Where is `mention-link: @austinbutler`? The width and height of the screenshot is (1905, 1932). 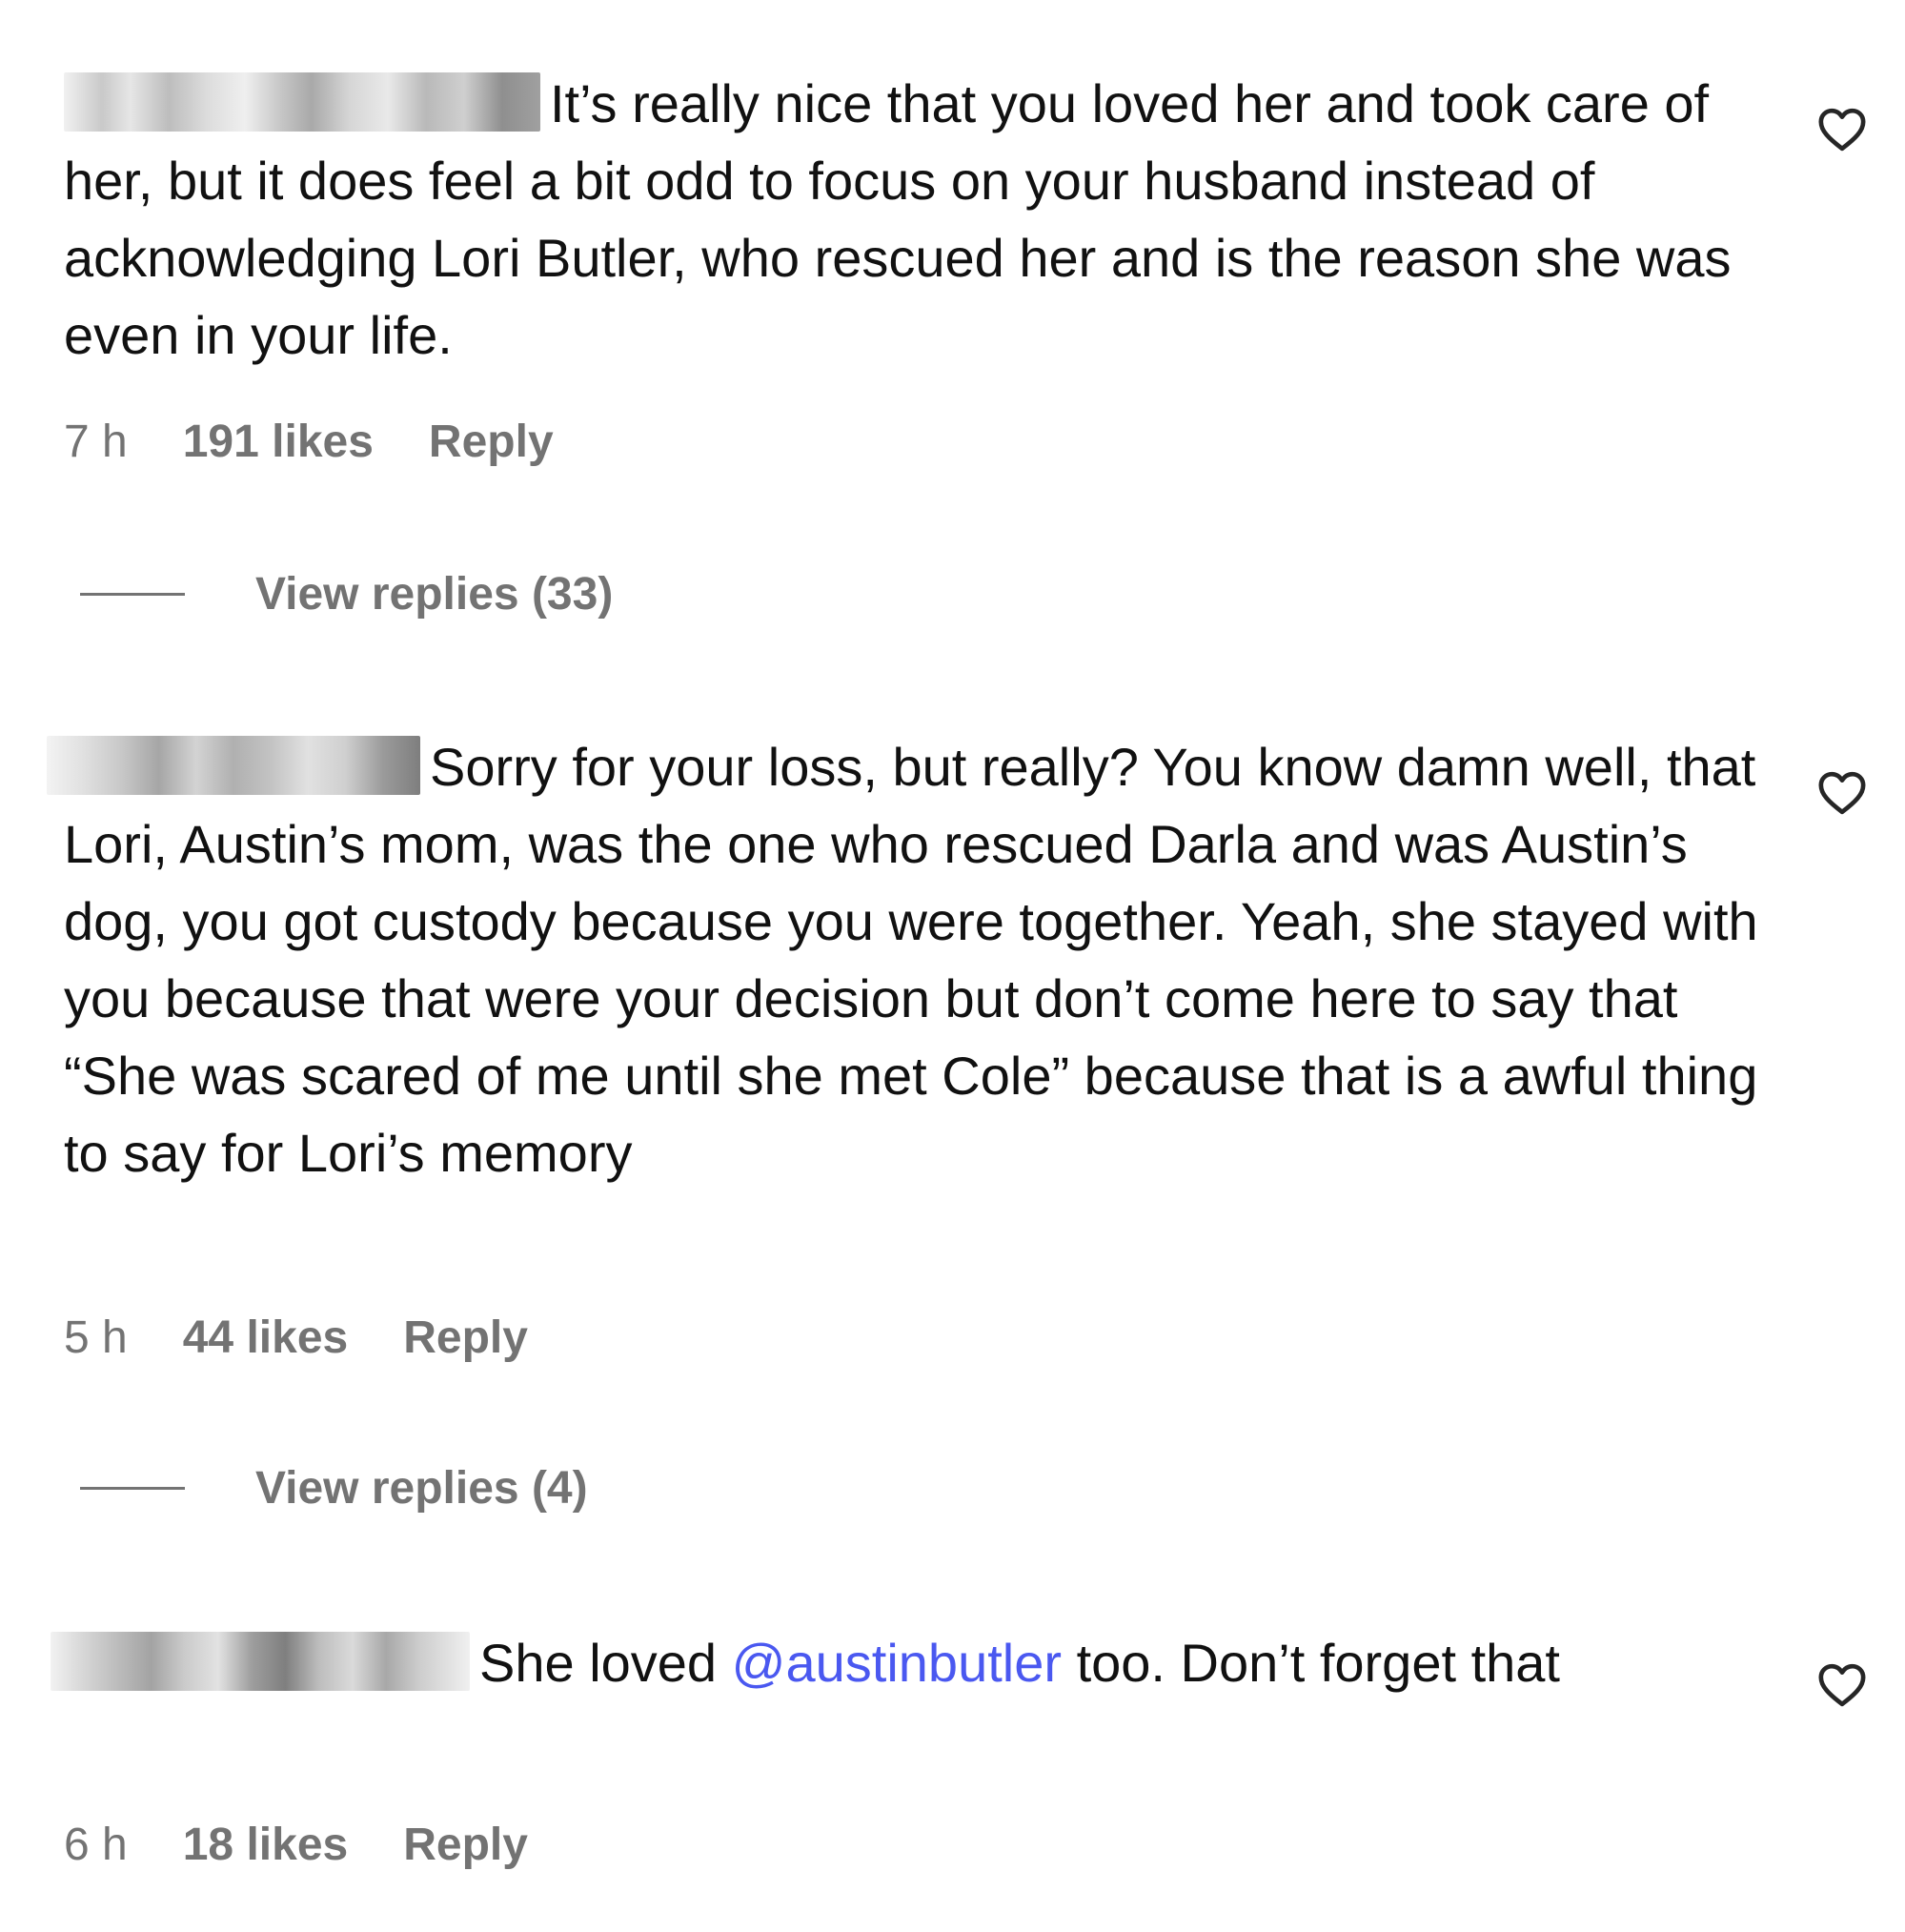 mention-link: @austinbutler is located at coordinates (897, 1663).